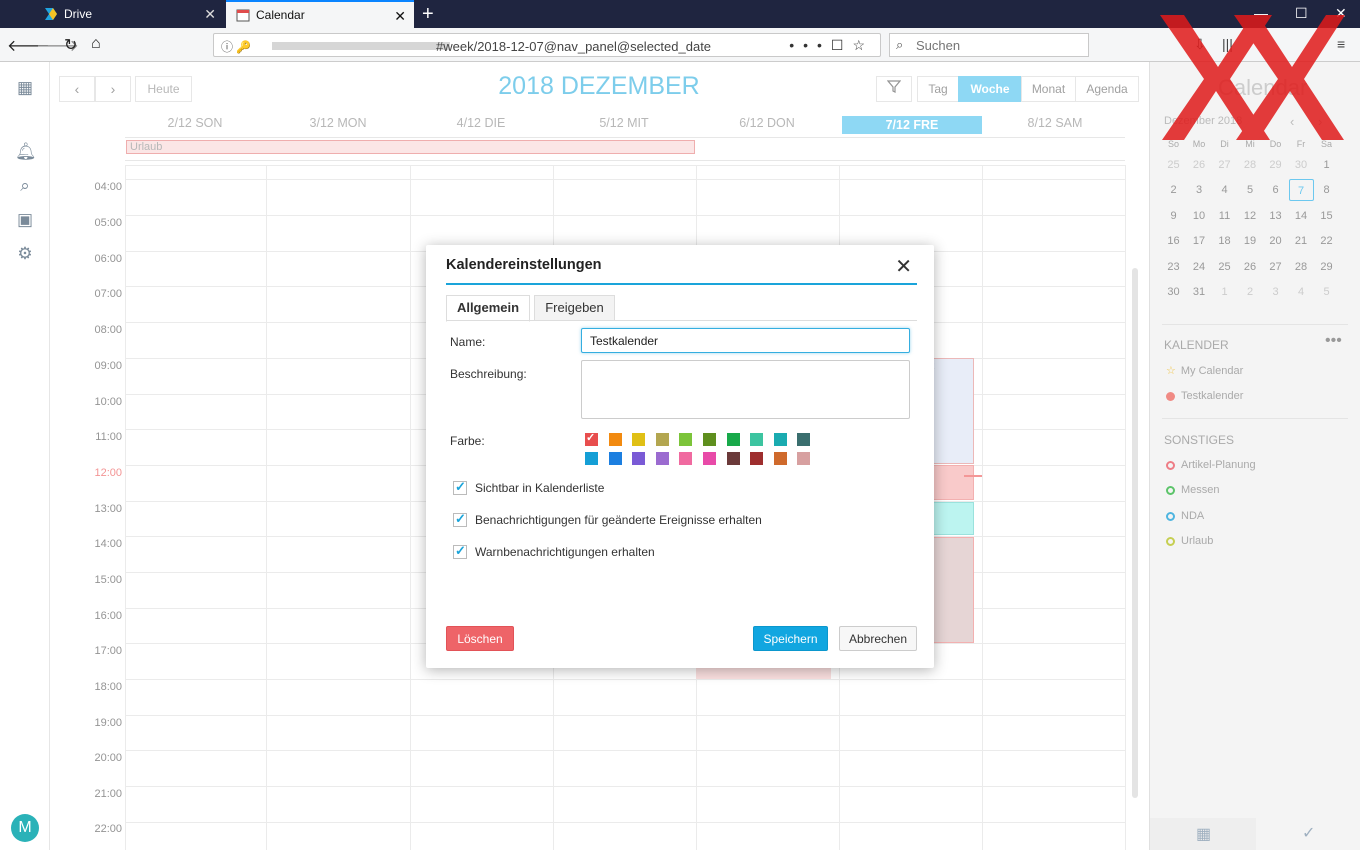  I want to click on mini-day: 8, so click(1326, 190).